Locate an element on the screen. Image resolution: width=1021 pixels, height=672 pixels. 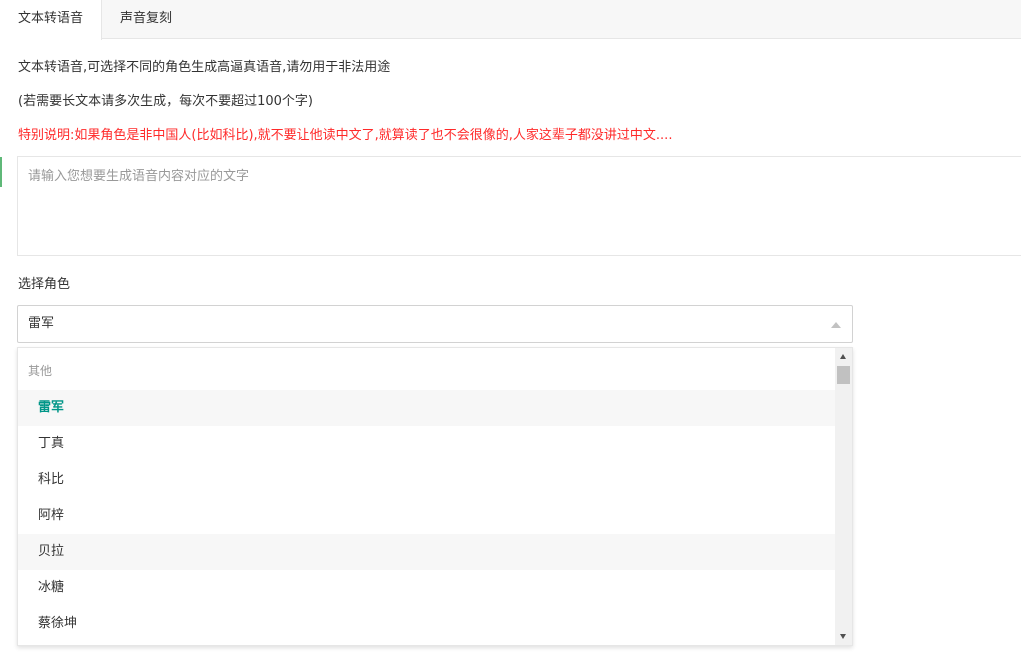
scrollbar-thumb is located at coordinates (843, 375).